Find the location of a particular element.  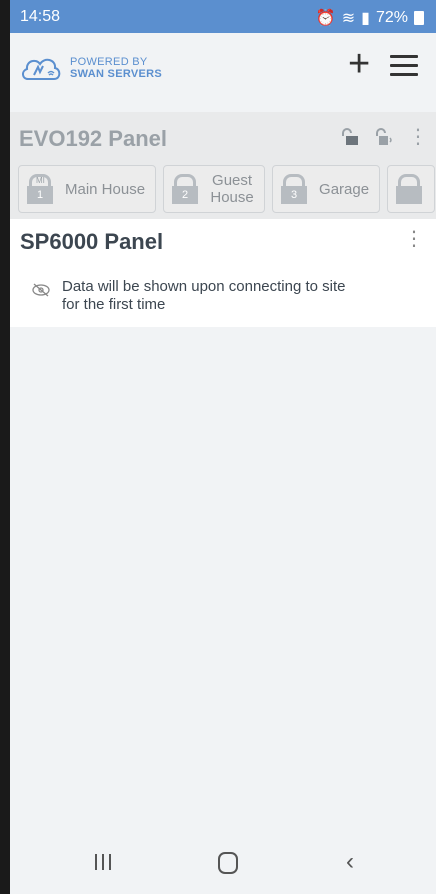

add-button: + is located at coordinates (359, 64).